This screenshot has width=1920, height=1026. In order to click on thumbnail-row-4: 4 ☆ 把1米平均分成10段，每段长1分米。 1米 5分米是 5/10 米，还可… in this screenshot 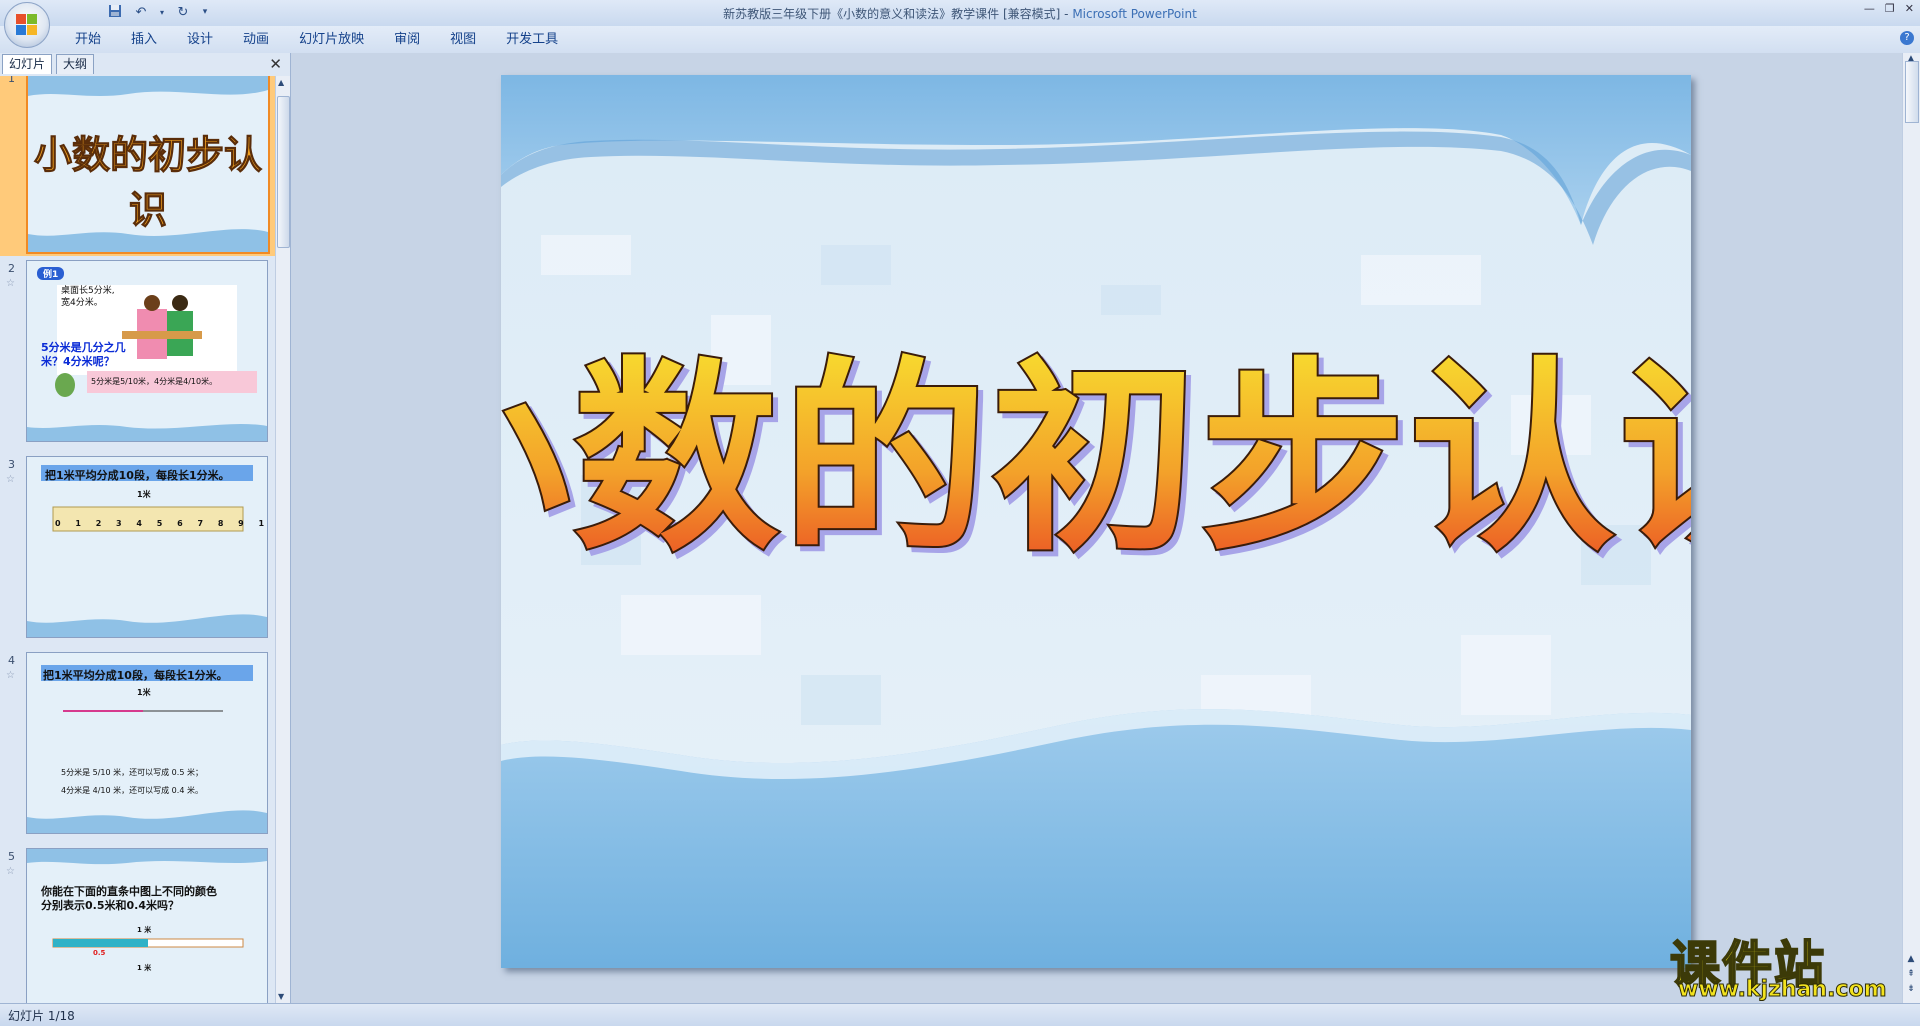, I will do `click(138, 743)`.